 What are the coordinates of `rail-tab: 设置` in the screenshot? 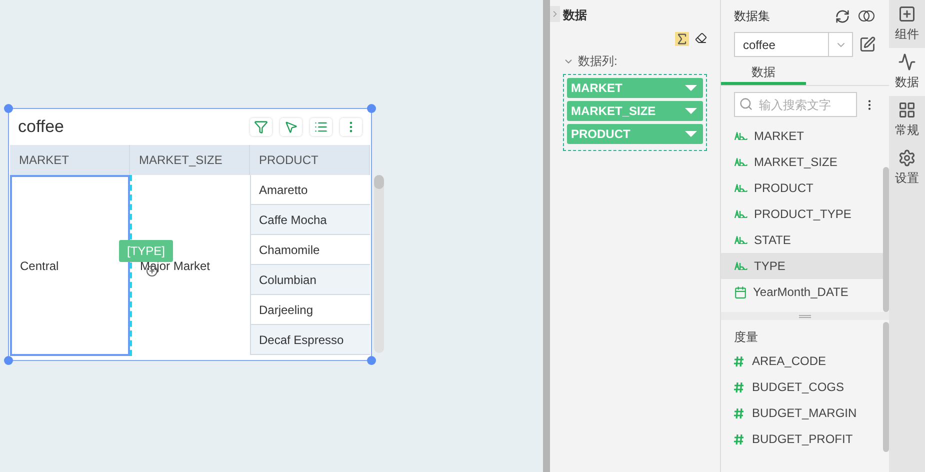 It's located at (907, 168).